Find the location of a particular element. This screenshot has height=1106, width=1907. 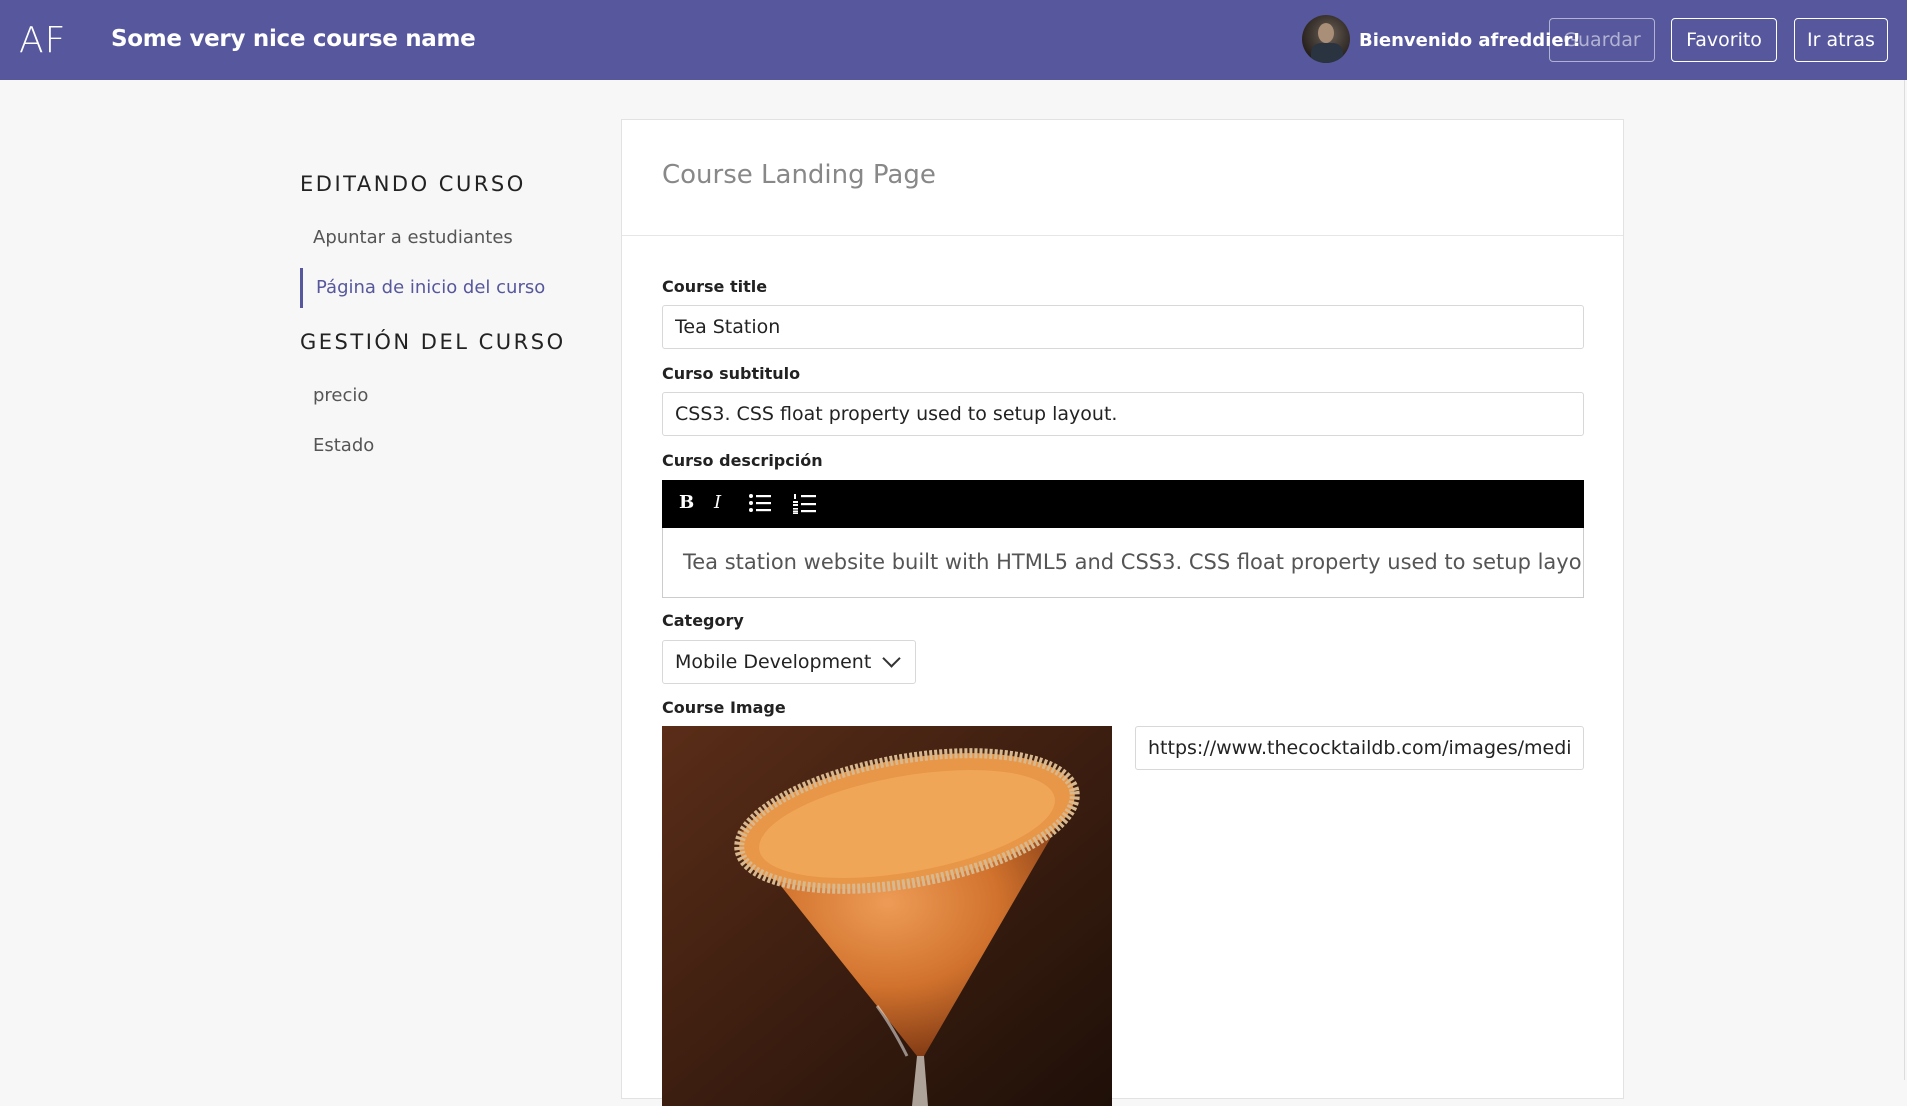

image-url-input is located at coordinates (1359, 748).